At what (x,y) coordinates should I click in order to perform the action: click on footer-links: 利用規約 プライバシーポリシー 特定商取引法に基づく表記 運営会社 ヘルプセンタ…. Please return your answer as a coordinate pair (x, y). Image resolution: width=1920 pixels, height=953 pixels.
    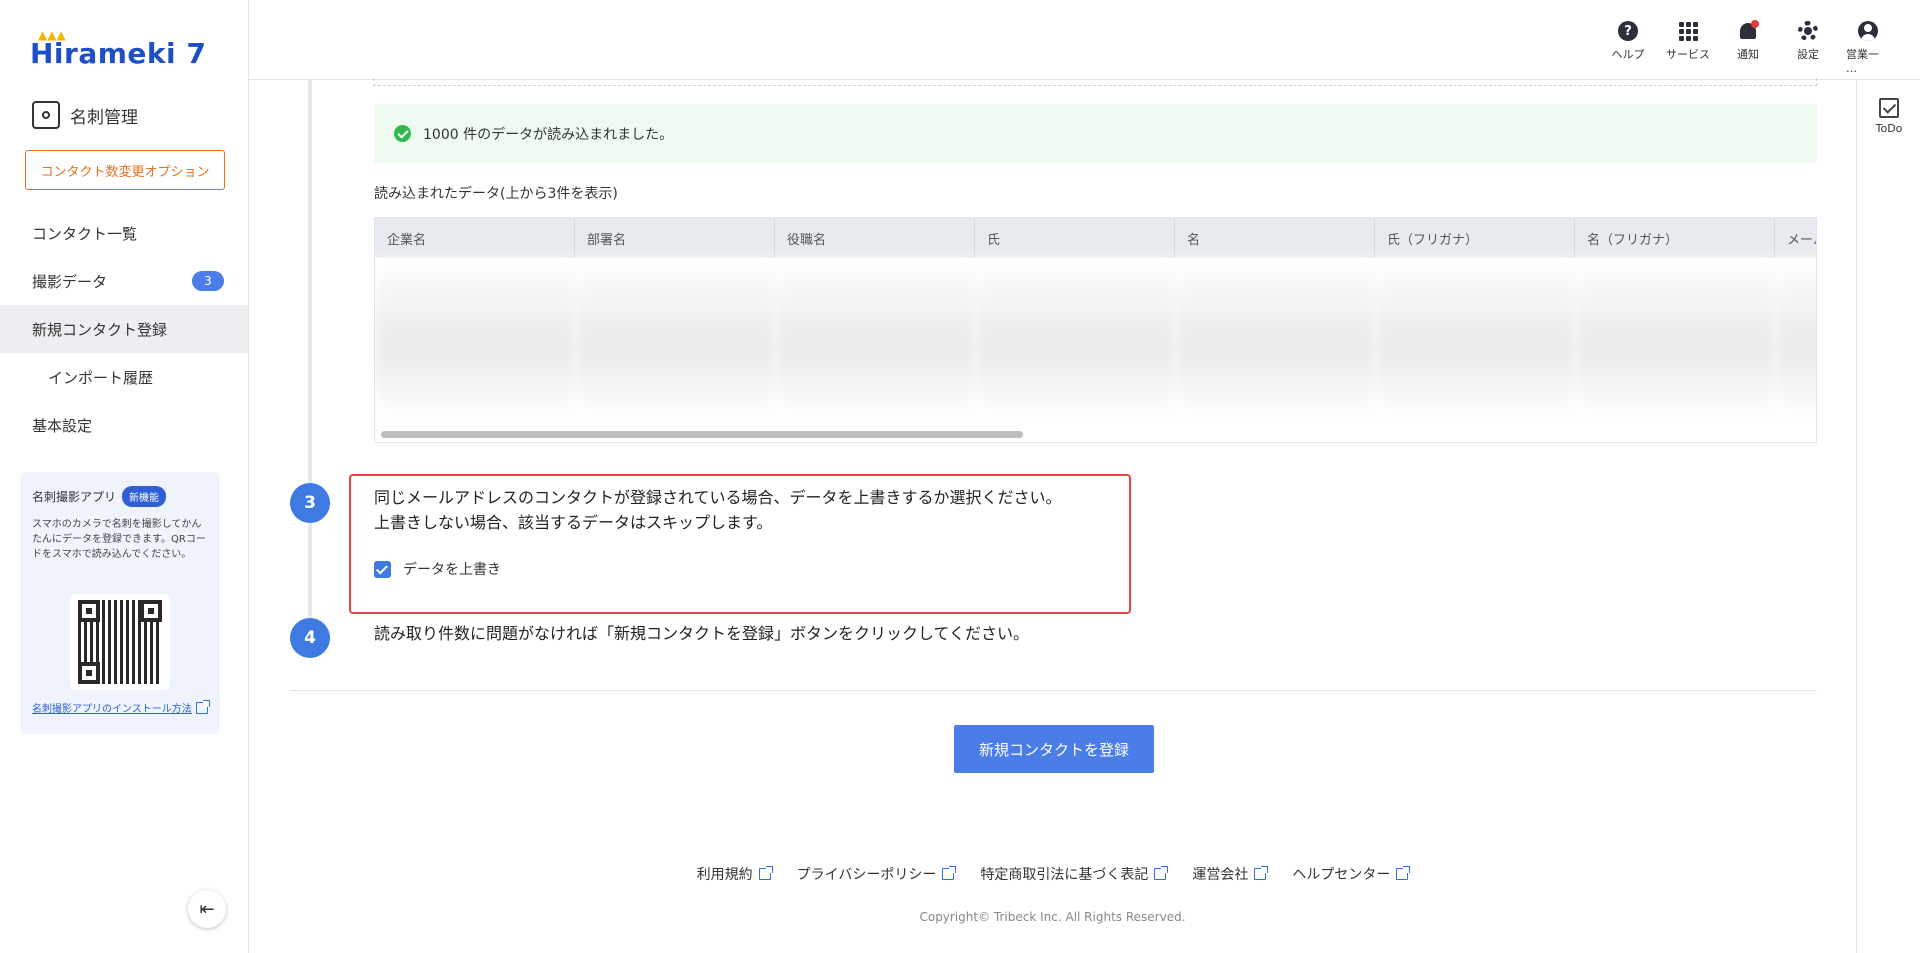
    Looking at the image, I should click on (1052, 874).